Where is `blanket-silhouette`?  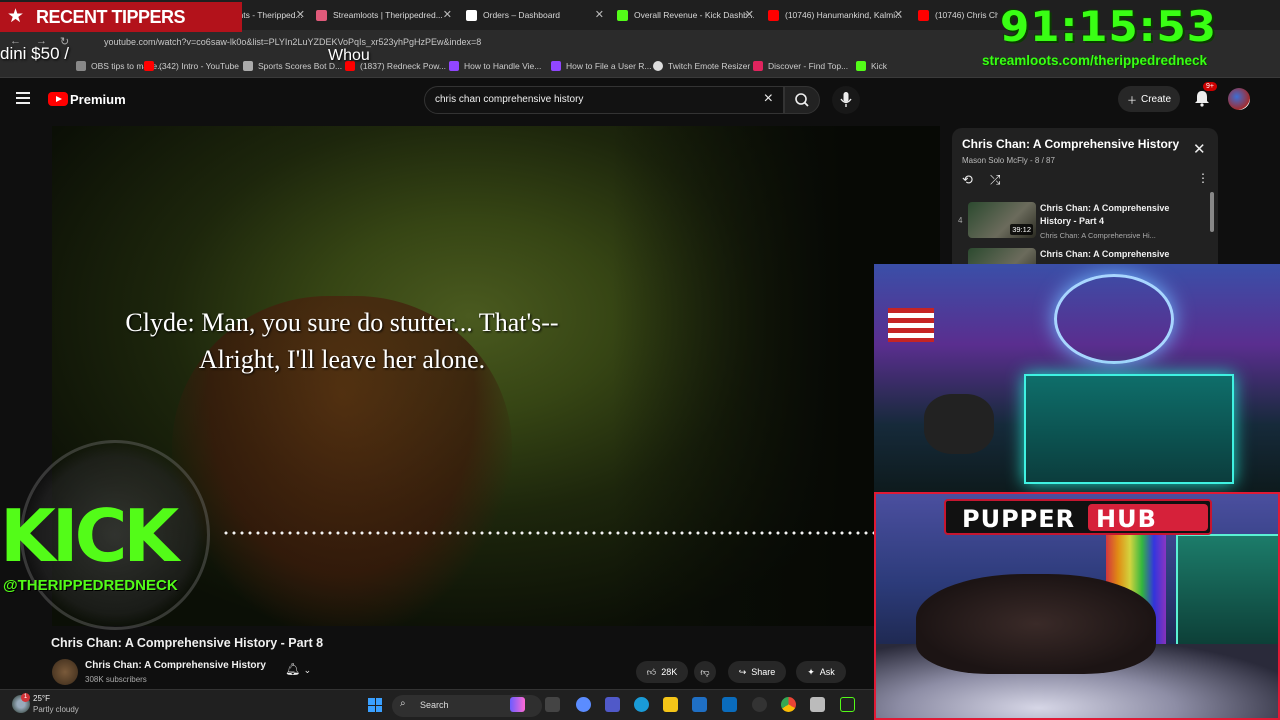
blanket-silhouette is located at coordinates (1036, 624).